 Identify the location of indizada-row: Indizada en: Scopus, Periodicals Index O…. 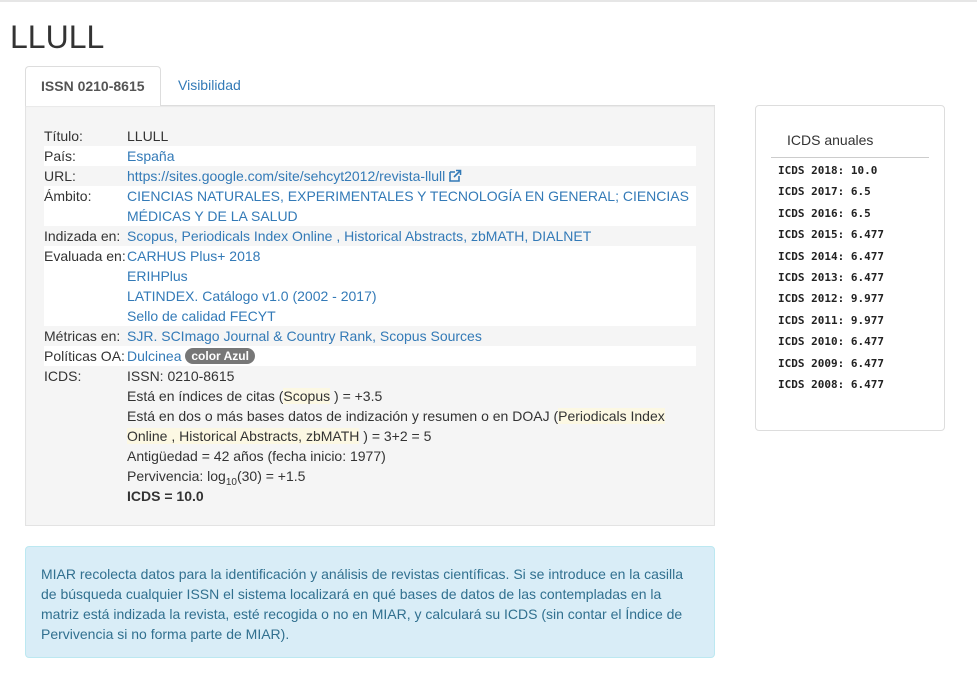
(318, 236).